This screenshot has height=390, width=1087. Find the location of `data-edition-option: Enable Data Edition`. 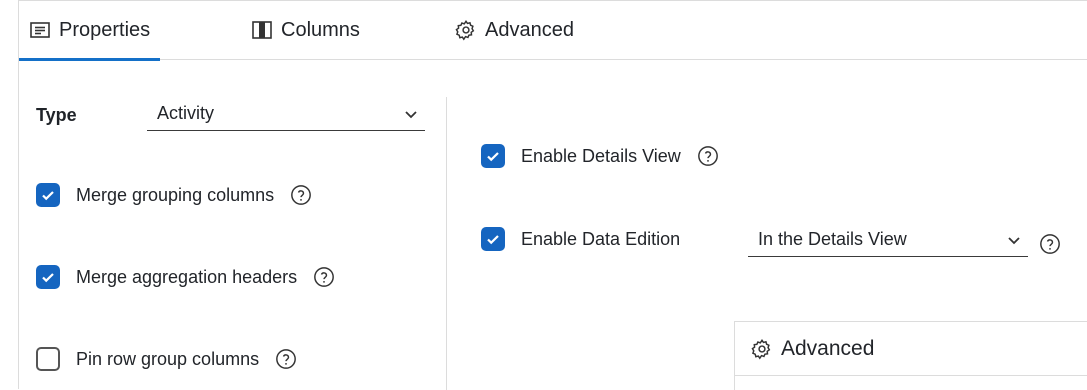

data-edition-option: Enable Data Edition is located at coordinates (580, 239).